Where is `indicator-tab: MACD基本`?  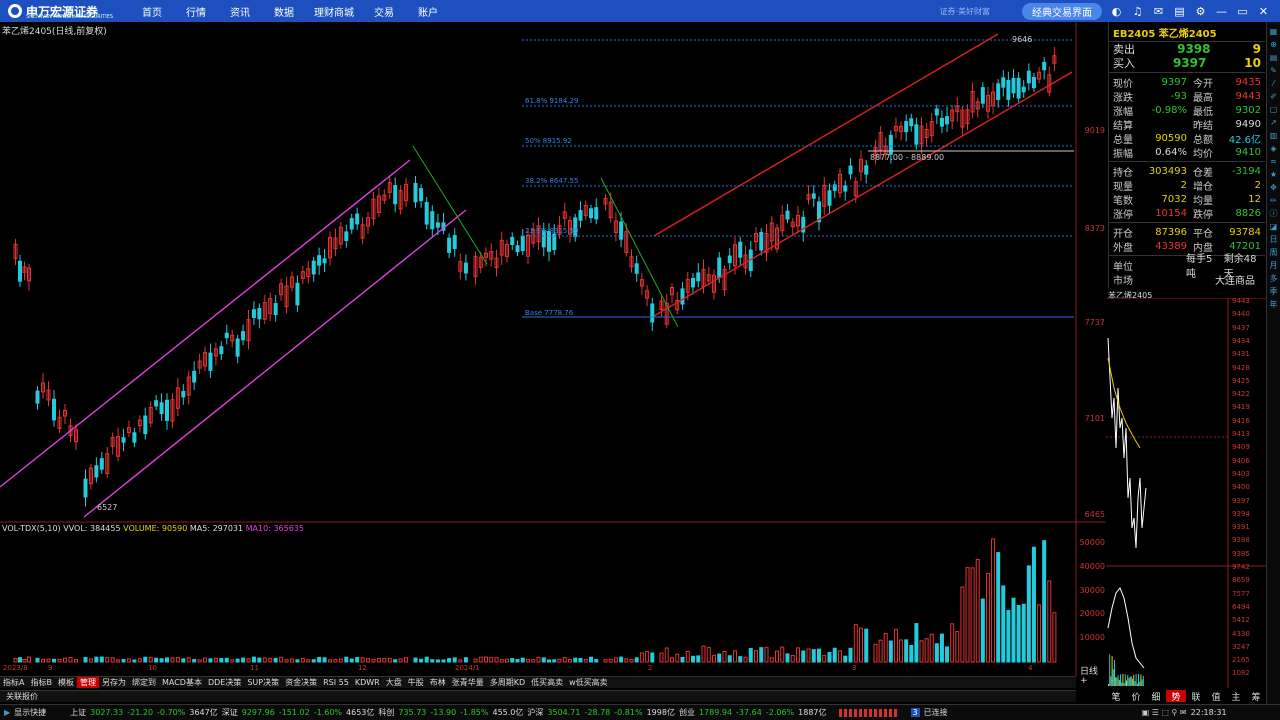 indicator-tab: MACD基本 is located at coordinates (182, 682).